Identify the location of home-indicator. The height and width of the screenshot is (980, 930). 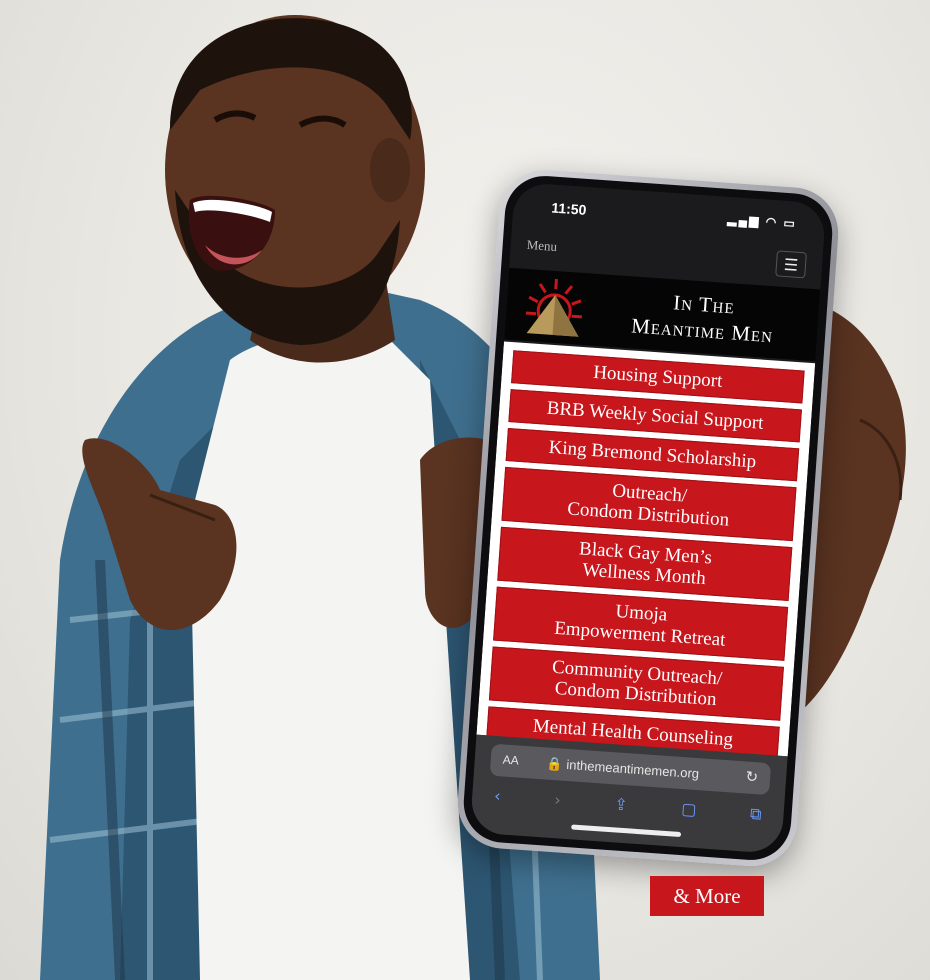
(626, 831).